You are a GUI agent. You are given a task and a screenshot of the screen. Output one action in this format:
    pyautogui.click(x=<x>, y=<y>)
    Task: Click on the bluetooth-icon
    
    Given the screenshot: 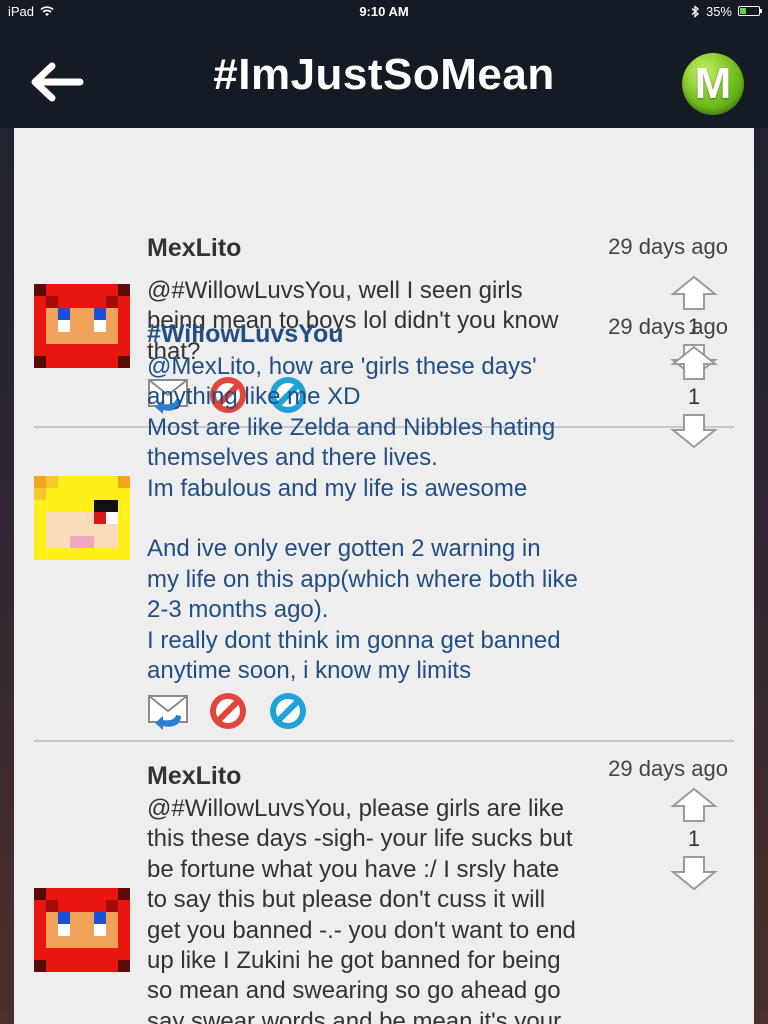 What is the action you would take?
    pyautogui.click(x=695, y=11)
    